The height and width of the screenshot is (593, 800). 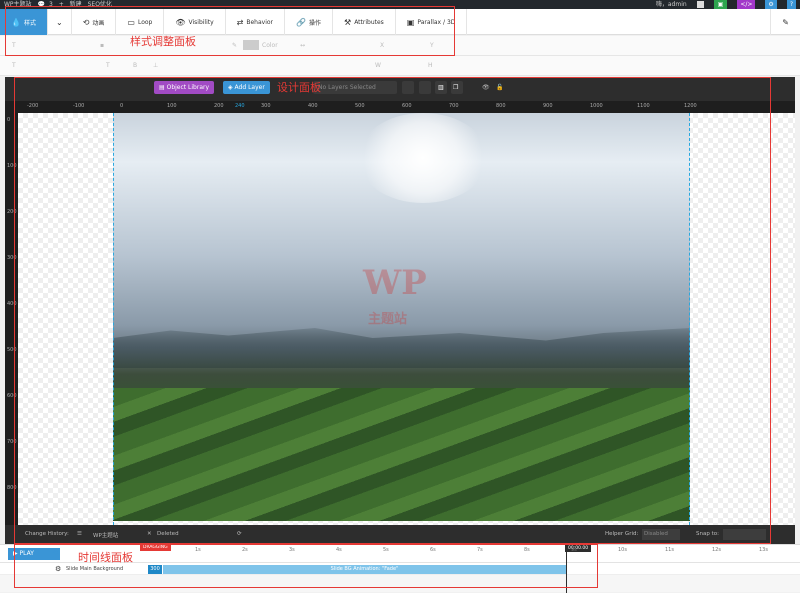 What do you see at coordinates (400, 66) in the screenshot?
I see `style-toolbar-row-2: T T B ⊥ W H` at bounding box center [400, 66].